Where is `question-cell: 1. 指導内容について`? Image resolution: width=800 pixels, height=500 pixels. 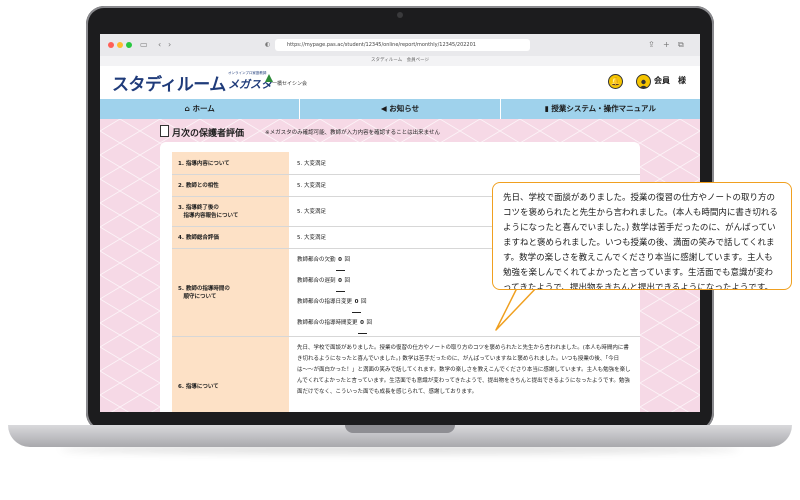 question-cell: 1. 指導内容について is located at coordinates (230, 163).